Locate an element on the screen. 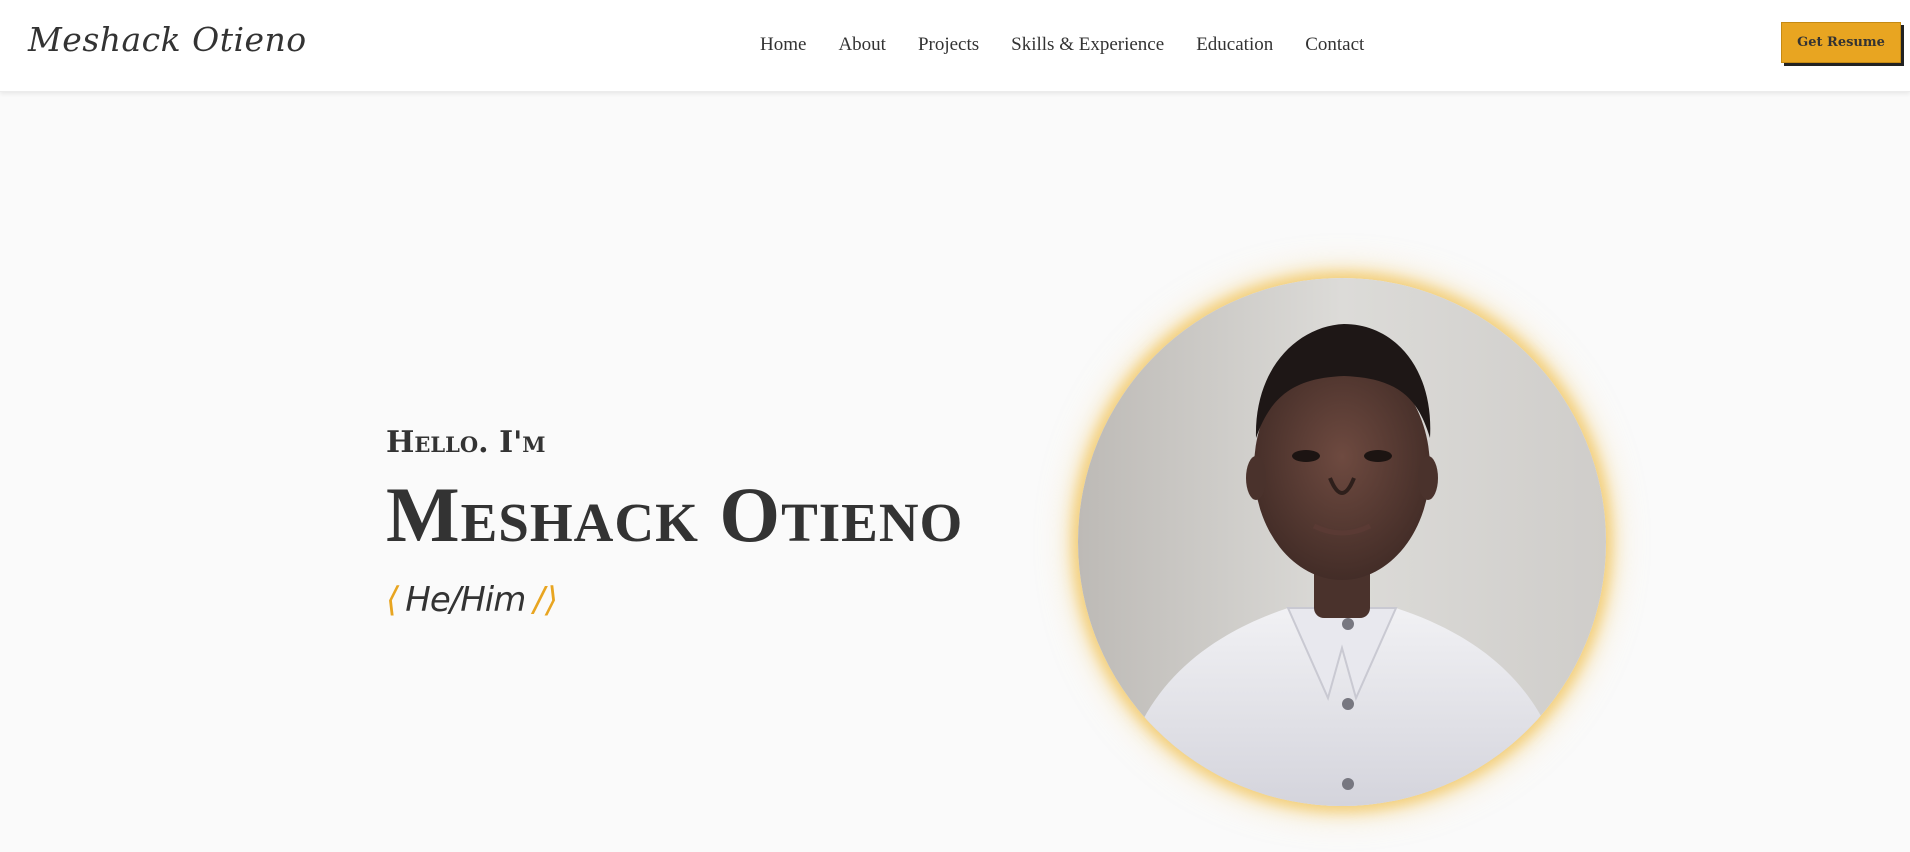  hero-name: Meshack Otieno is located at coordinates (675, 514).